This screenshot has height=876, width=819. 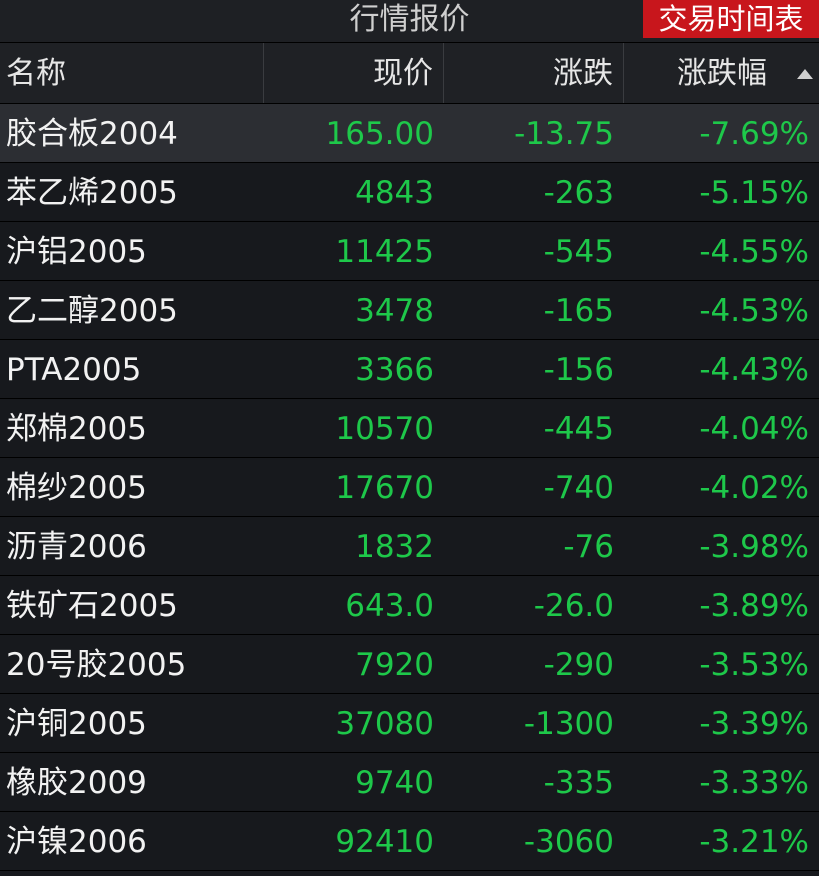 What do you see at coordinates (754, 429) in the screenshot?
I see `change-percent-cell: -4.04%` at bounding box center [754, 429].